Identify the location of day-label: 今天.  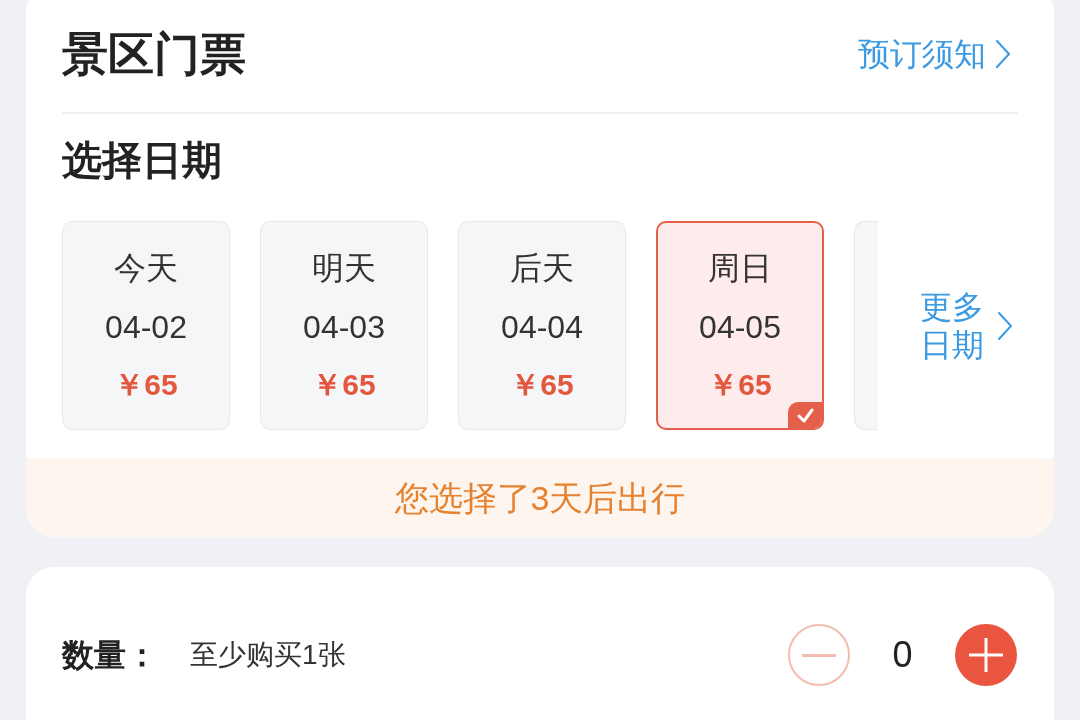
(146, 268).